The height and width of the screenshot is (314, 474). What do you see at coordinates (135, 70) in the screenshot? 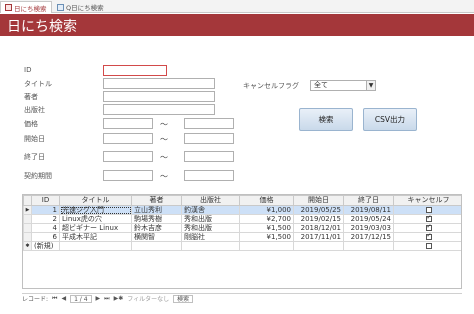
I see `id-input` at bounding box center [135, 70].